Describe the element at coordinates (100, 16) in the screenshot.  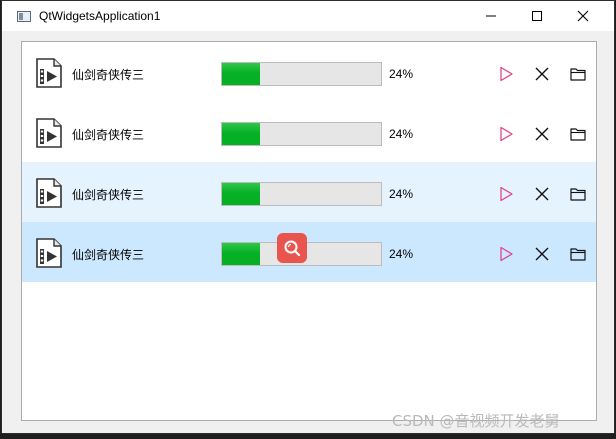
I see `window-title: QtWidgetsApplication1` at that location.